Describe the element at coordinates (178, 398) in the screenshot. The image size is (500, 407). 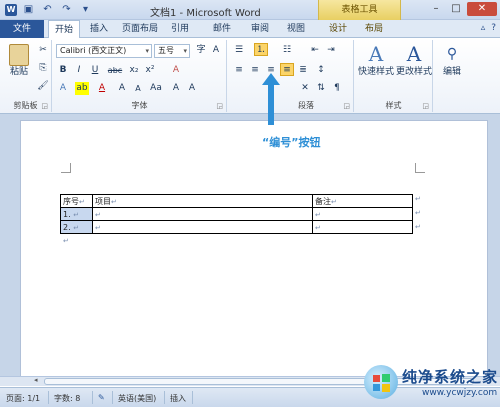
I see `insert-mode-indicator: 插入` at that location.